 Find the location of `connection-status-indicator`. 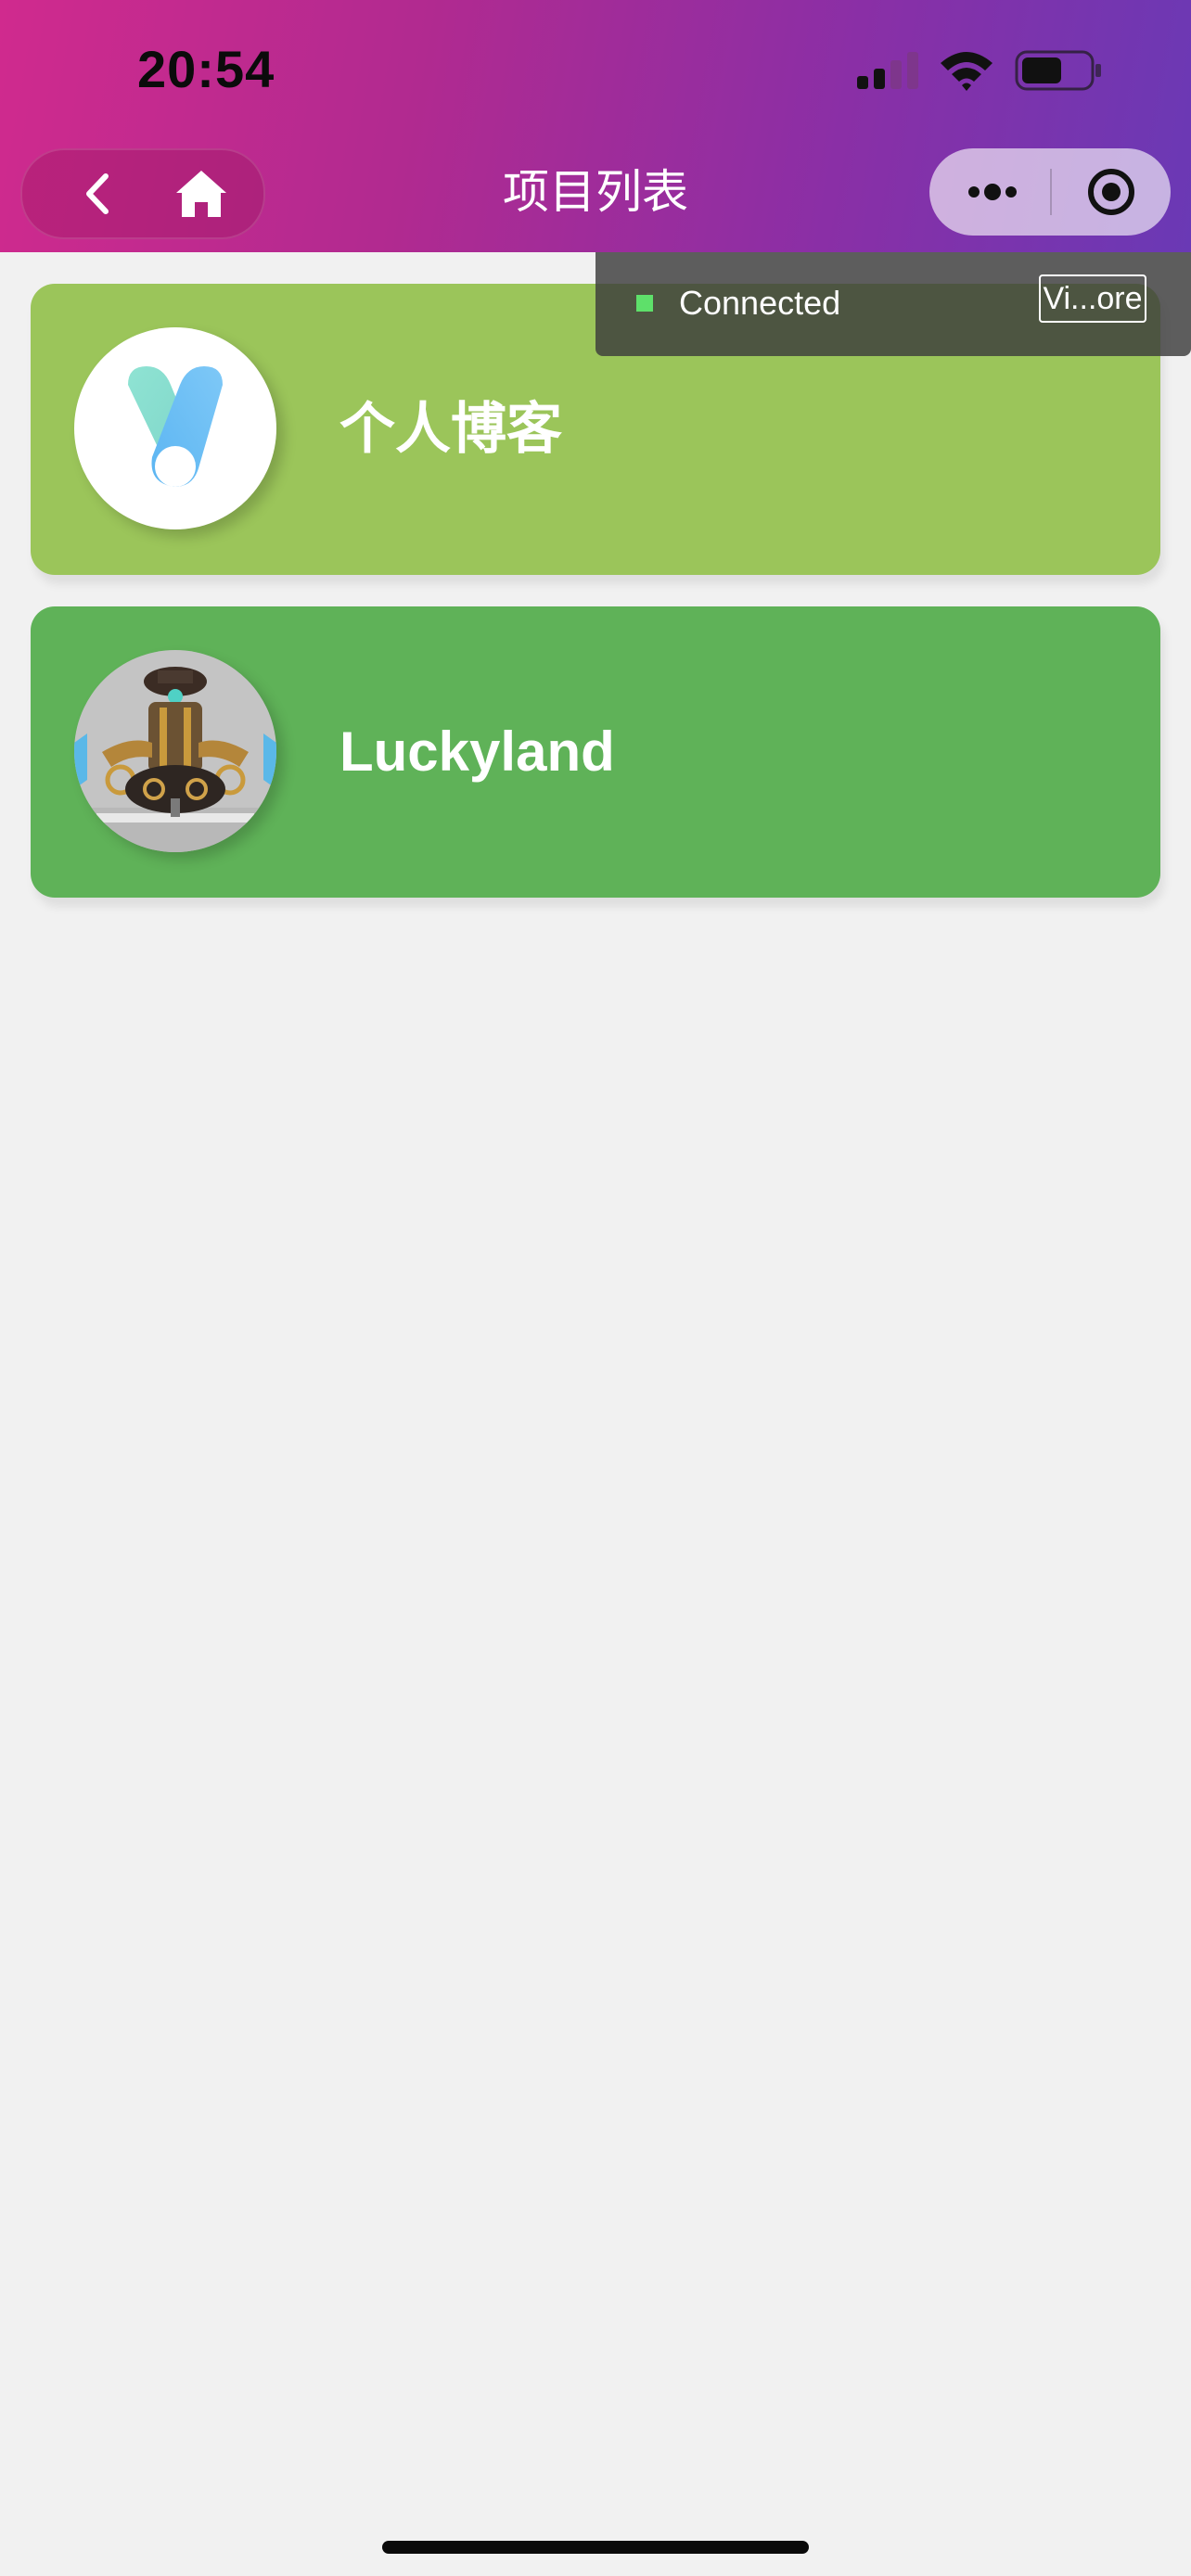

connection-status-indicator is located at coordinates (644, 303).